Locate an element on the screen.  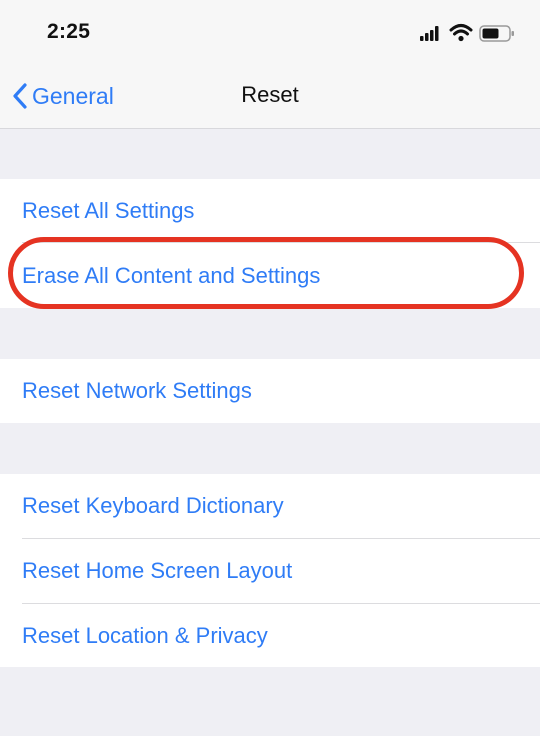
reset-location-privacy-label: Reset Location & Privacy is located at coordinates (145, 635).